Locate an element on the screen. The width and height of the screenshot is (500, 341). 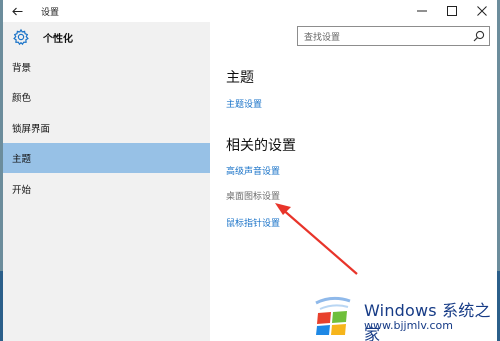
windows-logo-icon is located at coordinates (333, 315).